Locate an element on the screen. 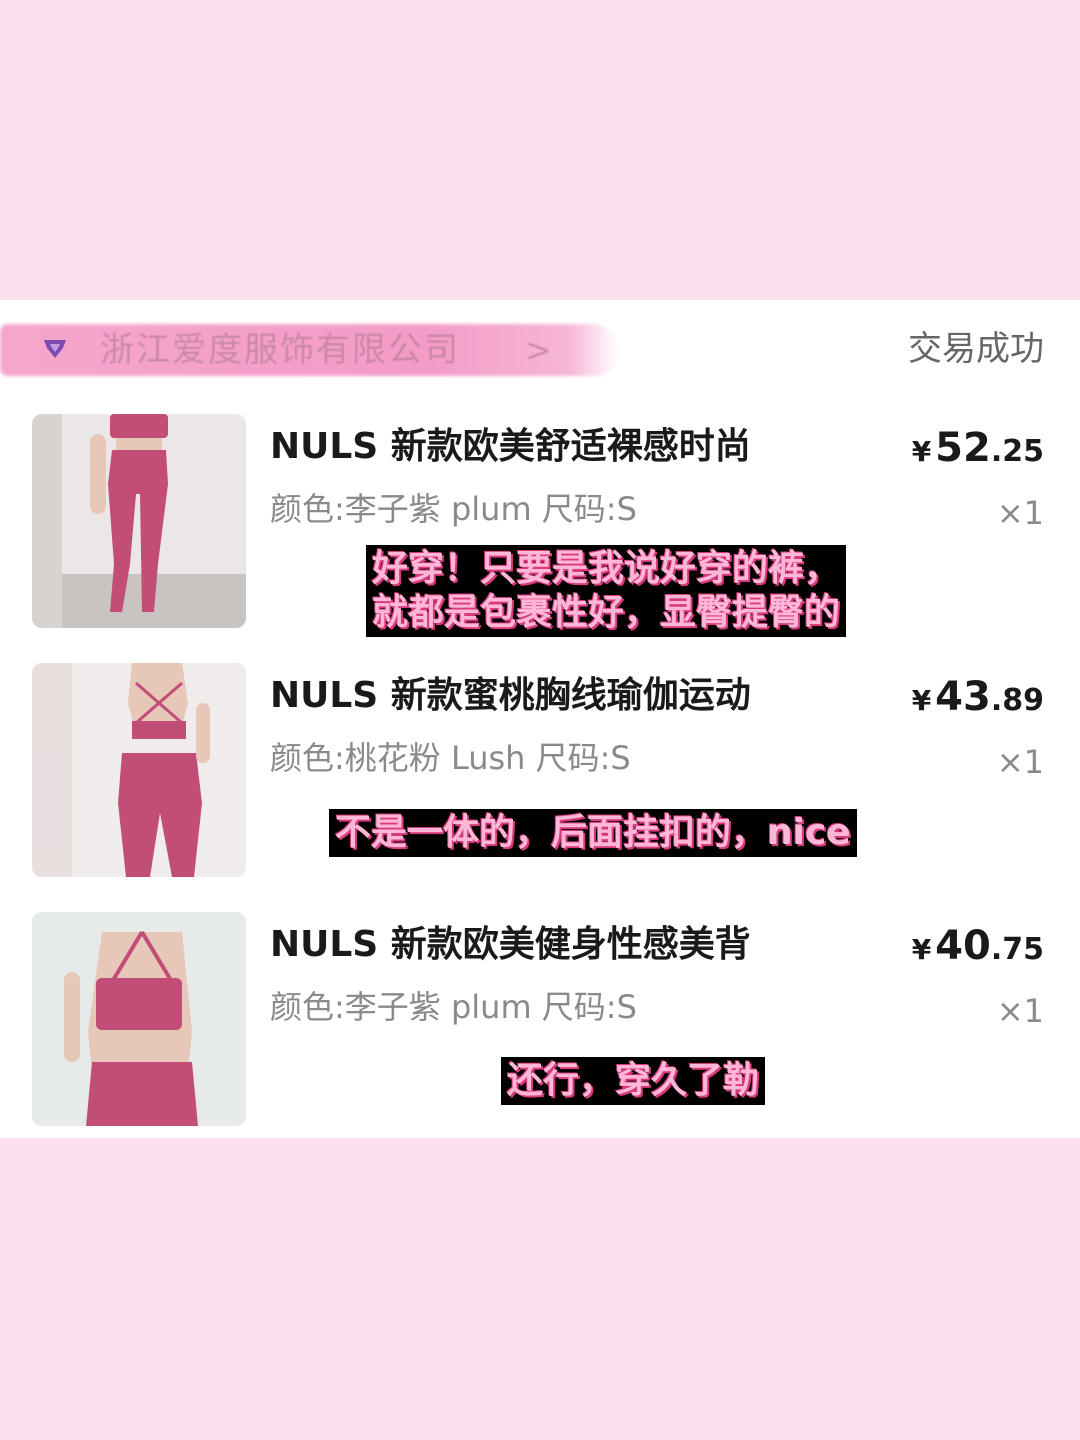  price-integer: 43 is located at coordinates (963, 697).